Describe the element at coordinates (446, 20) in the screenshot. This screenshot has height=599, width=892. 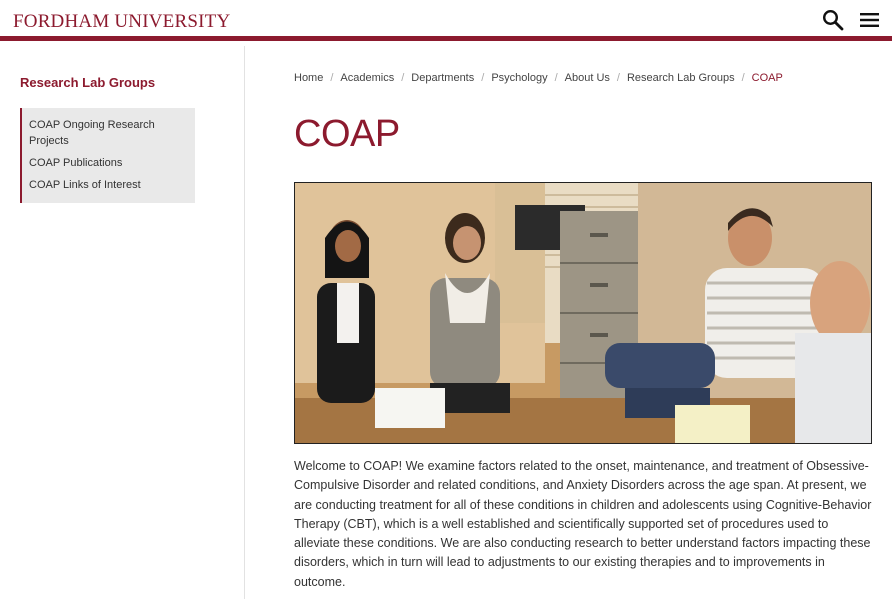
I see `site-header: FORDHAM UNIVERSITY` at that location.